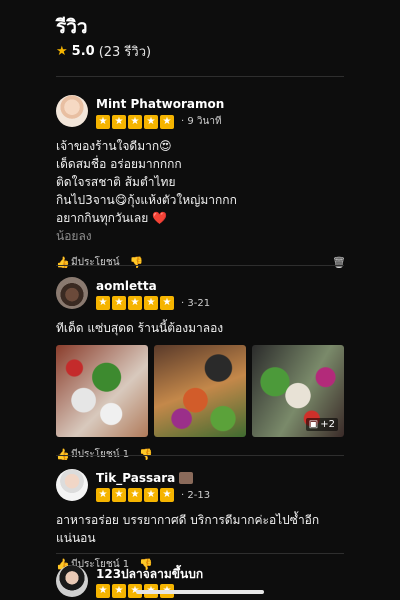 This screenshot has height=600, width=400. I want to click on more-photos-badge: ▣ +2, so click(321, 424).